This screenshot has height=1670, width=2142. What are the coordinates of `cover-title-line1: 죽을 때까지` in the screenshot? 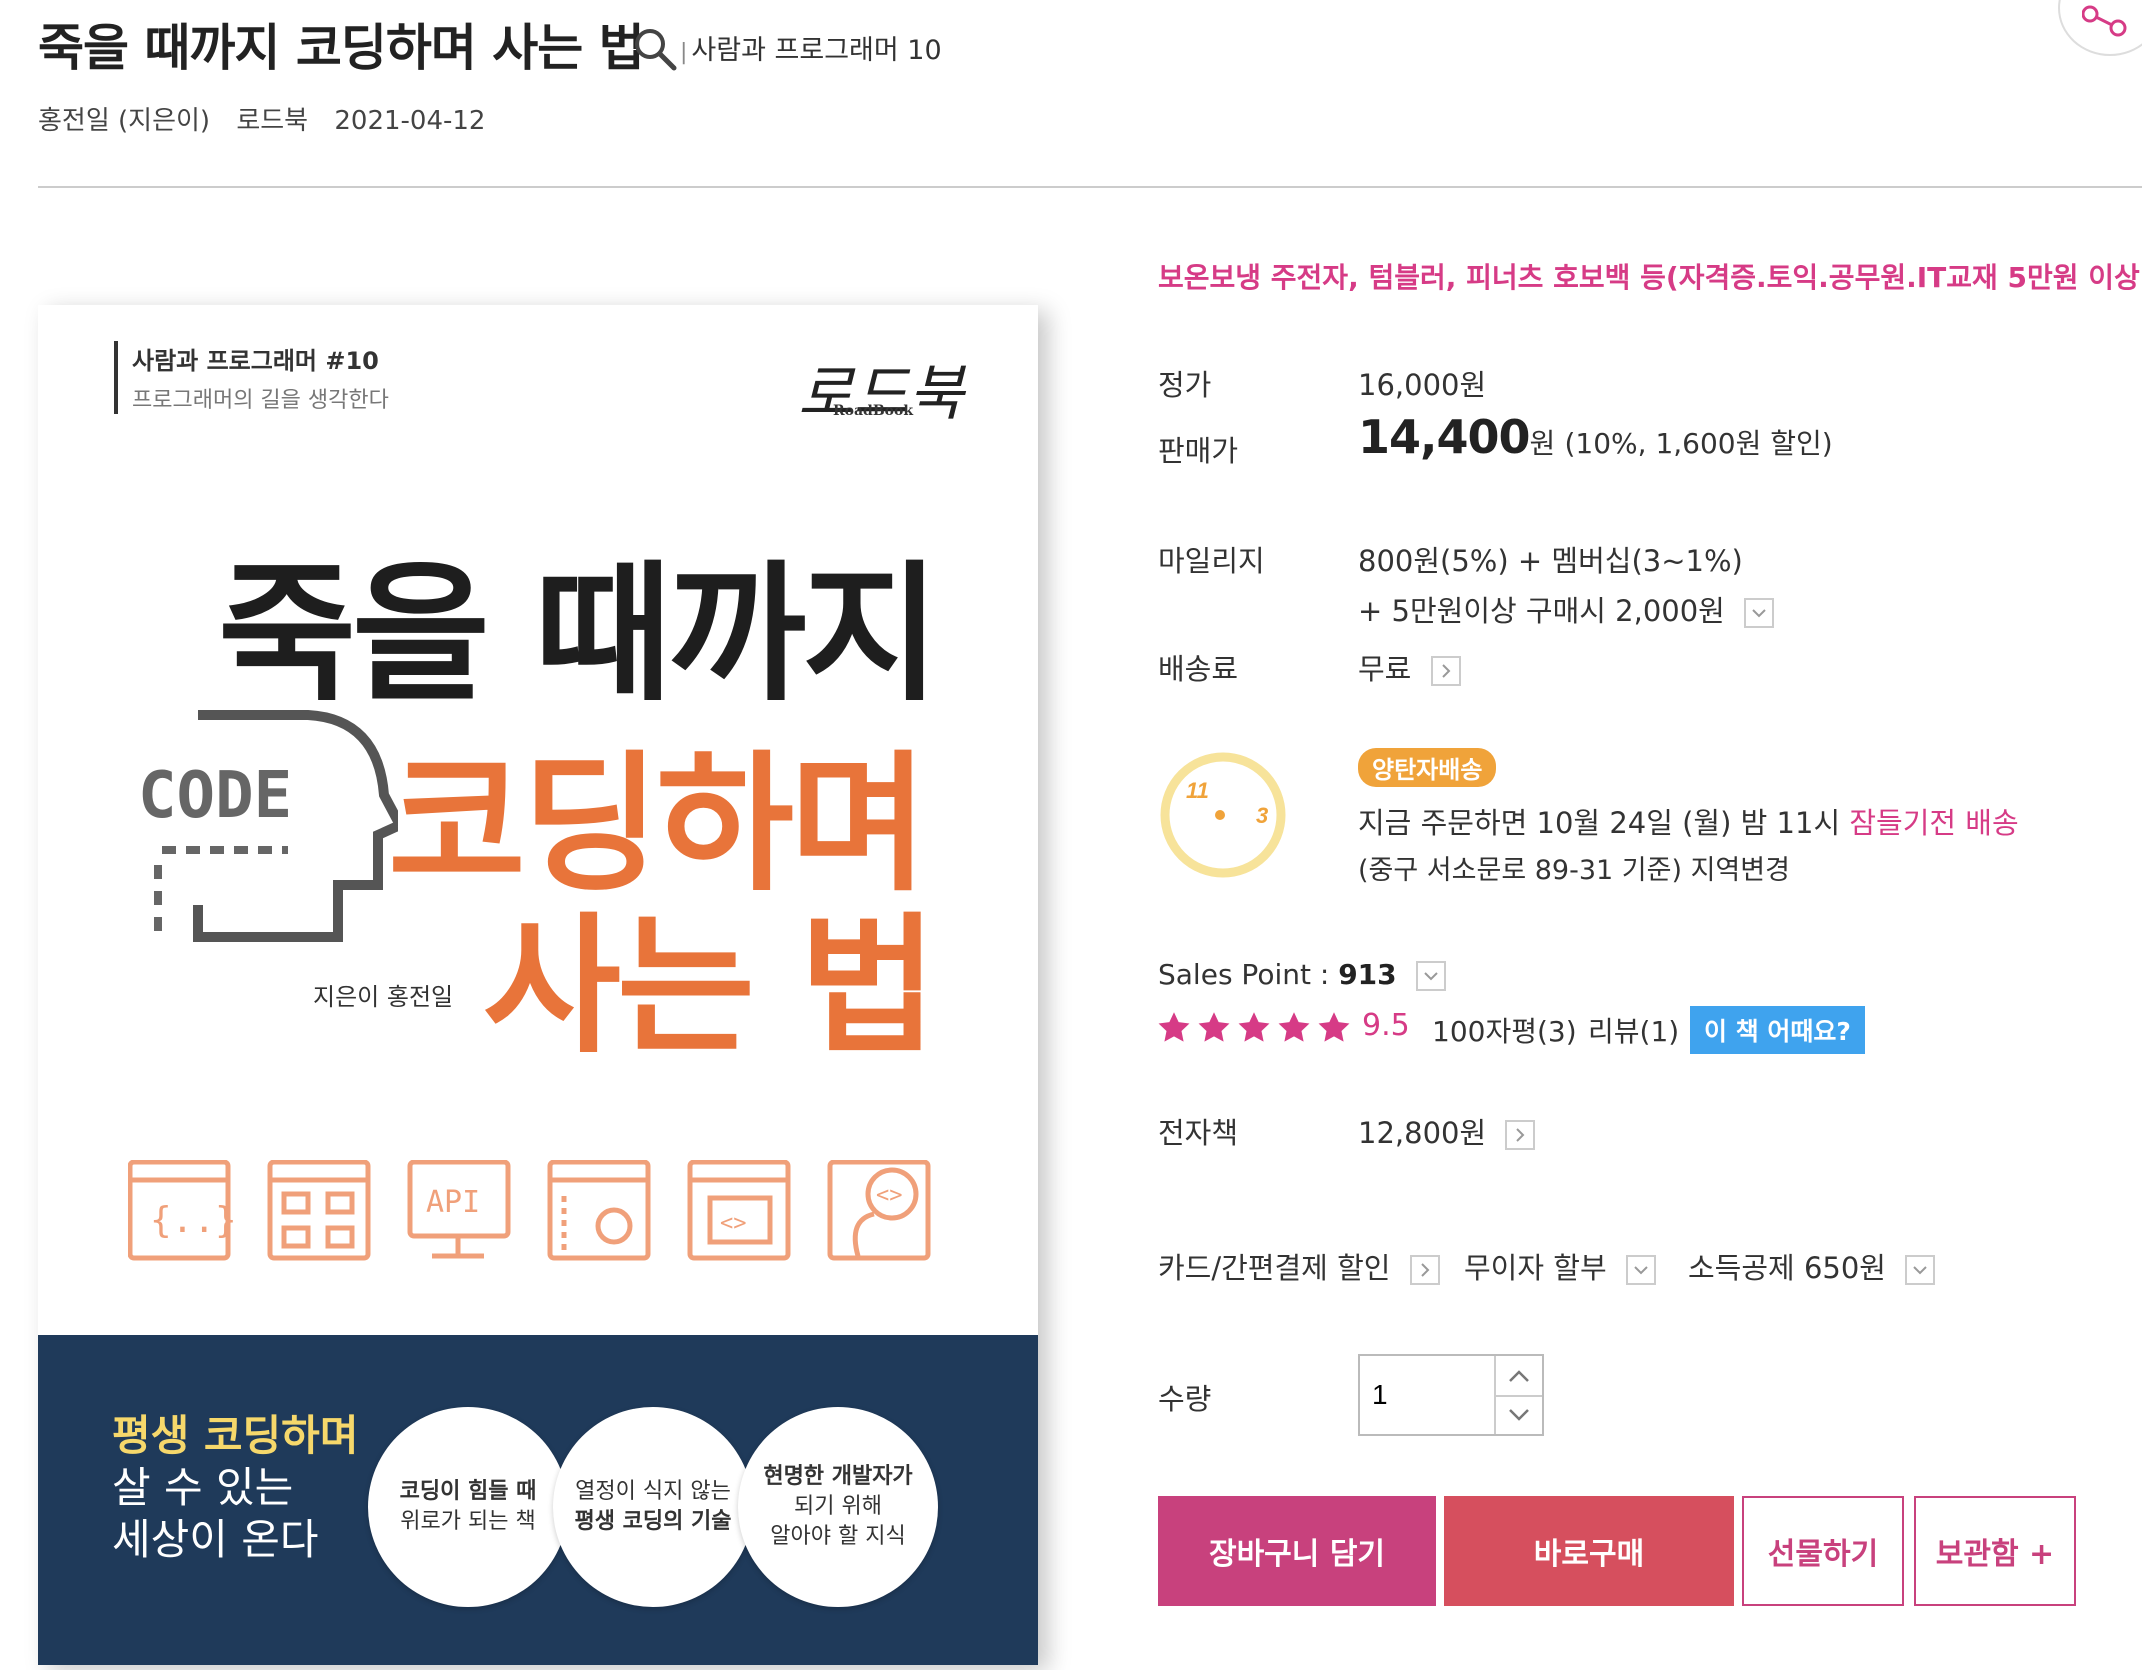 It's located at (579, 635).